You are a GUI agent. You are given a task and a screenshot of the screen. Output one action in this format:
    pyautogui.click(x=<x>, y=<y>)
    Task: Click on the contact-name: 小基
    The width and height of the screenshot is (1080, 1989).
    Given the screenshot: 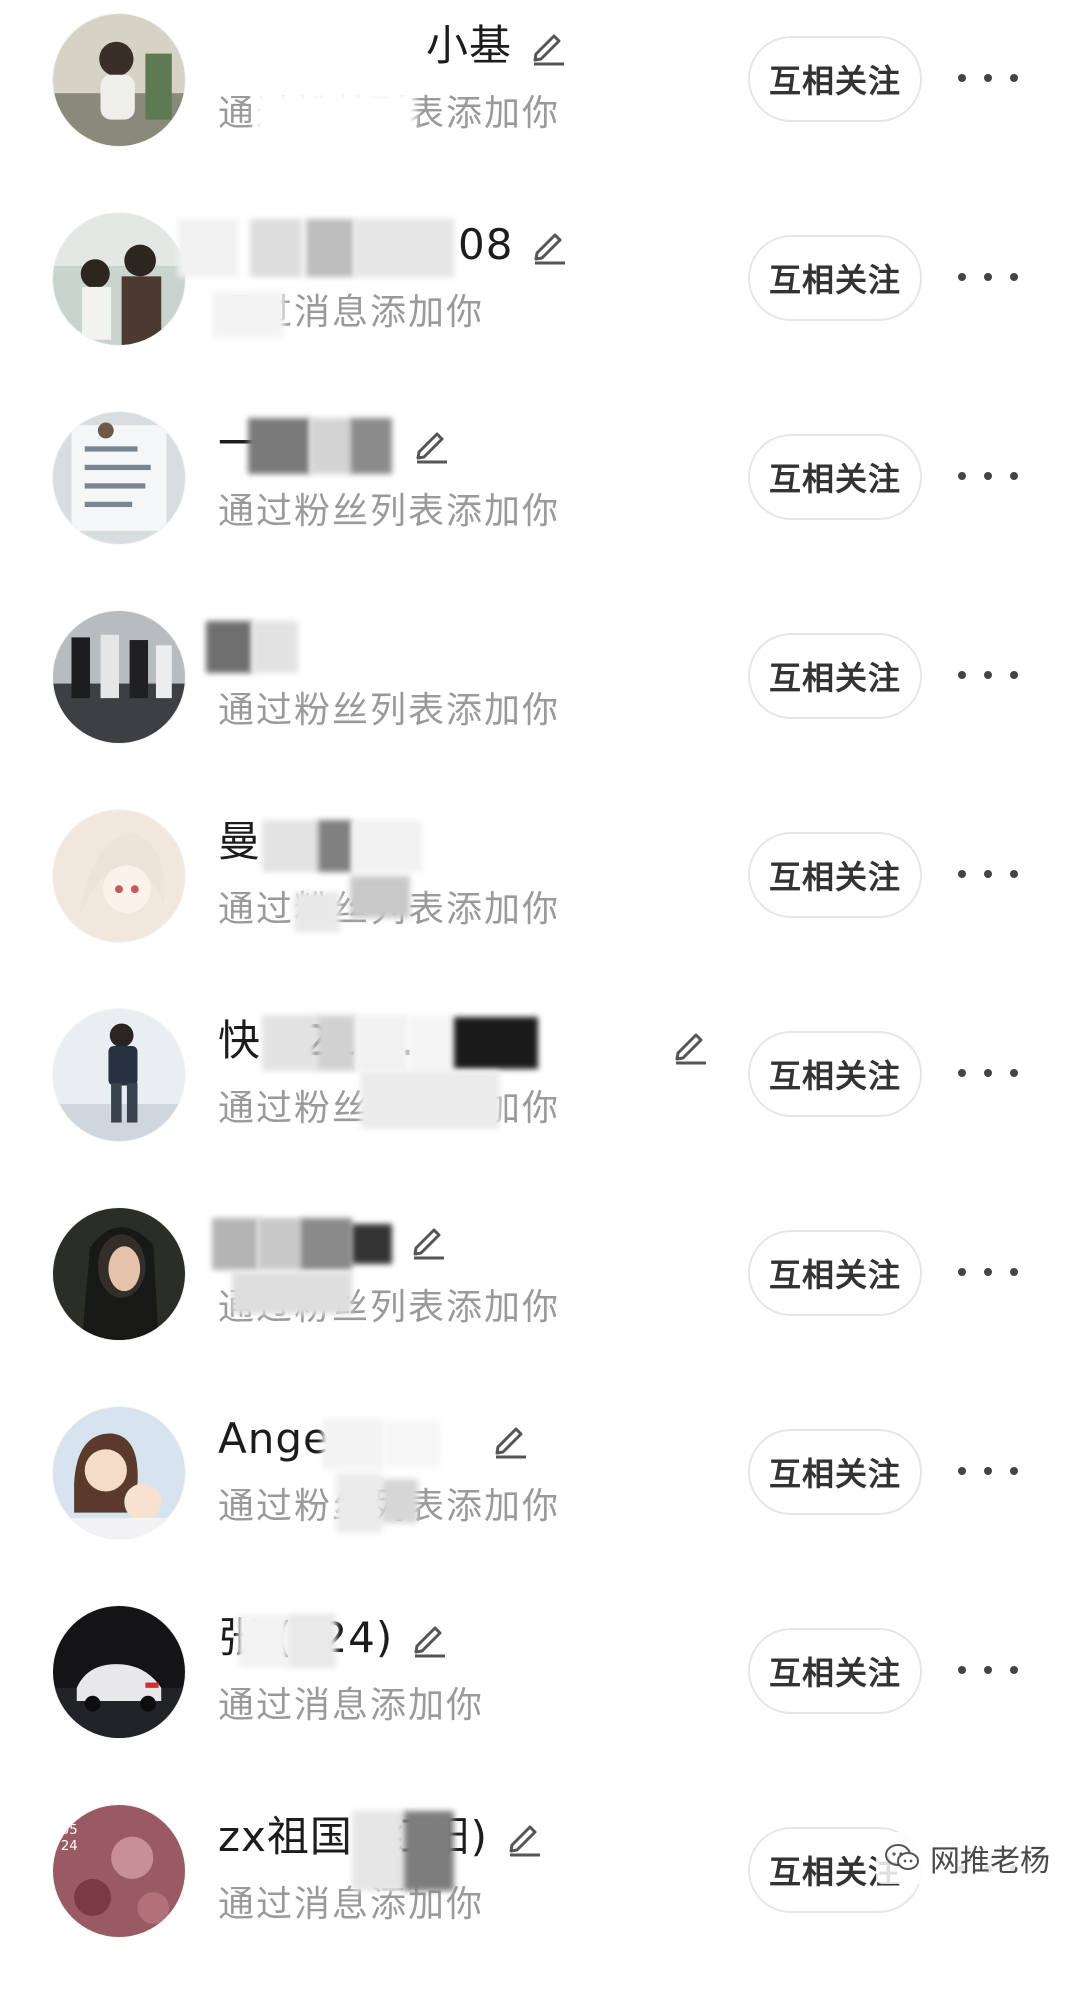 What is the action you would take?
    pyautogui.click(x=469, y=45)
    